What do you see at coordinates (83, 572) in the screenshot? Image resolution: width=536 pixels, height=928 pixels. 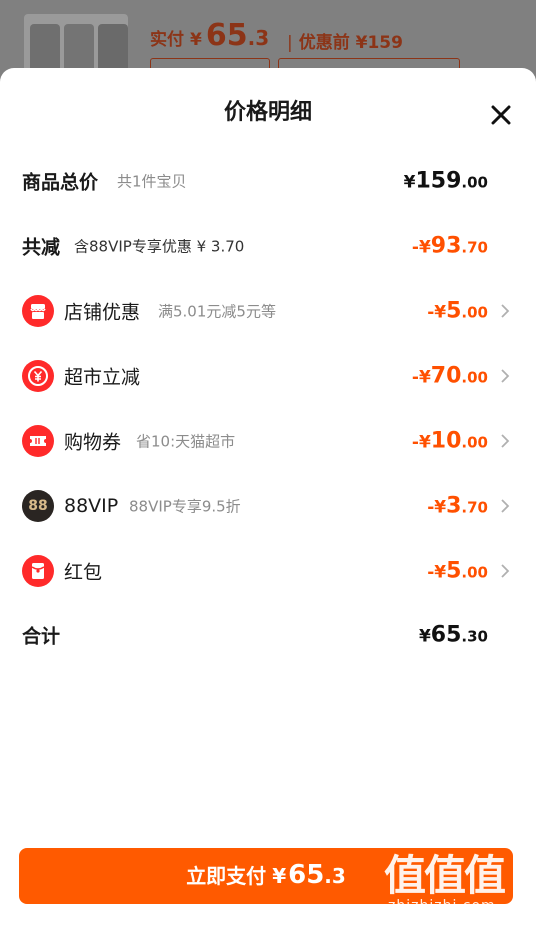 I see `discount-item-label: 红包` at bounding box center [83, 572].